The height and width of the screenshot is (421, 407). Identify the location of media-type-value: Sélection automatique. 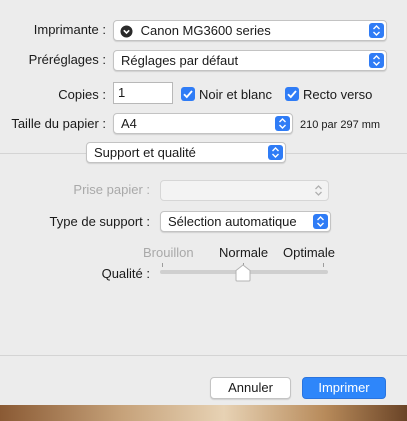
(232, 221).